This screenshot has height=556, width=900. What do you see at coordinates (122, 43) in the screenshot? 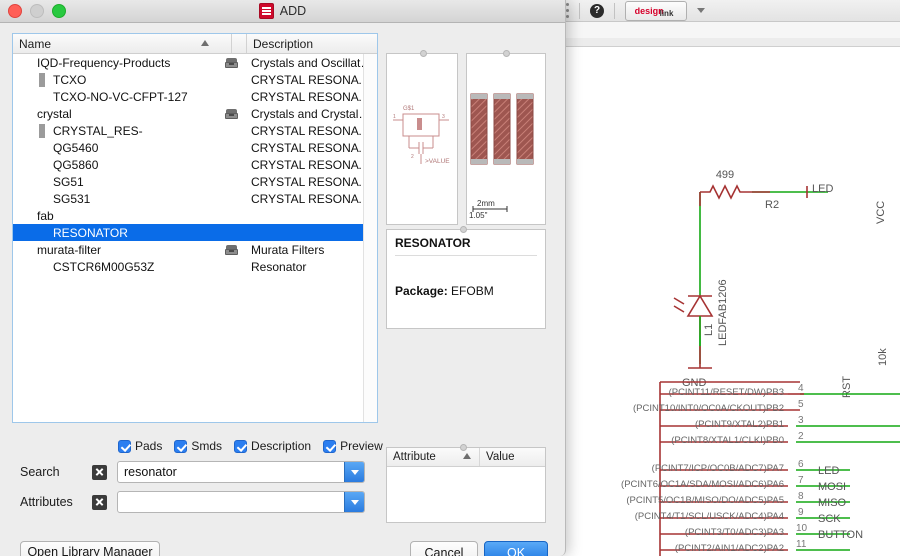
I see `column-header-name: Name` at bounding box center [122, 43].